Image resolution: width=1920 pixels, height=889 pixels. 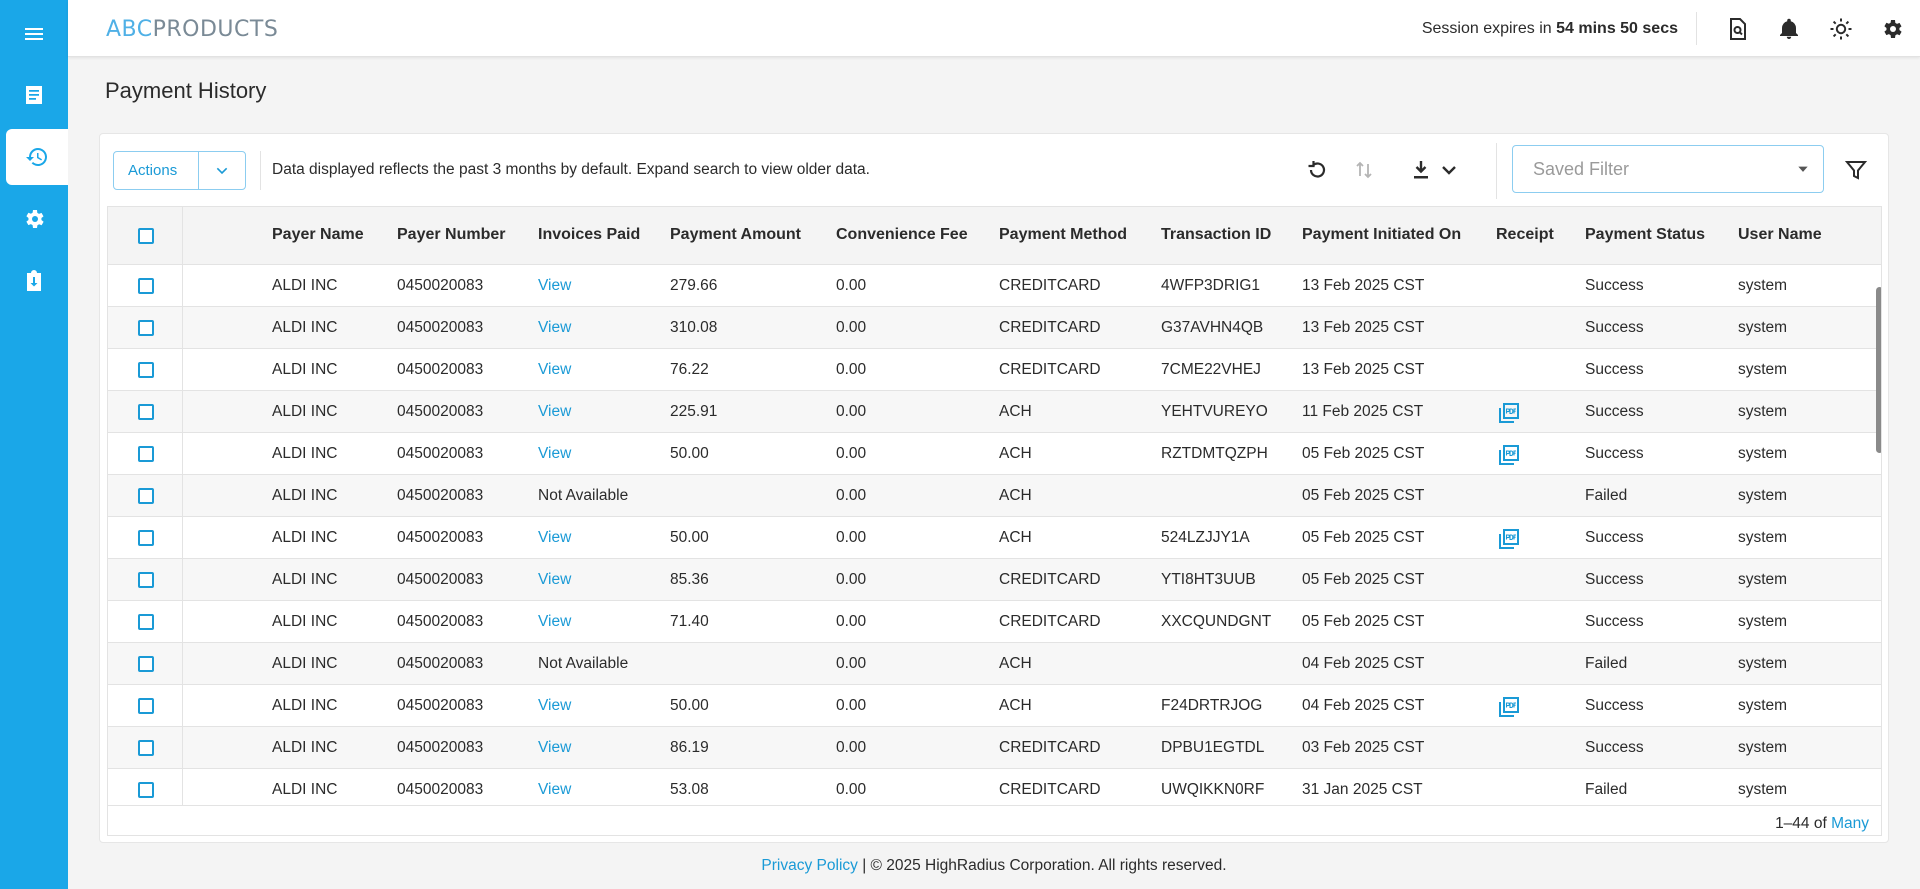 What do you see at coordinates (1780, 235) in the screenshot?
I see `col-user-name: User Name` at bounding box center [1780, 235].